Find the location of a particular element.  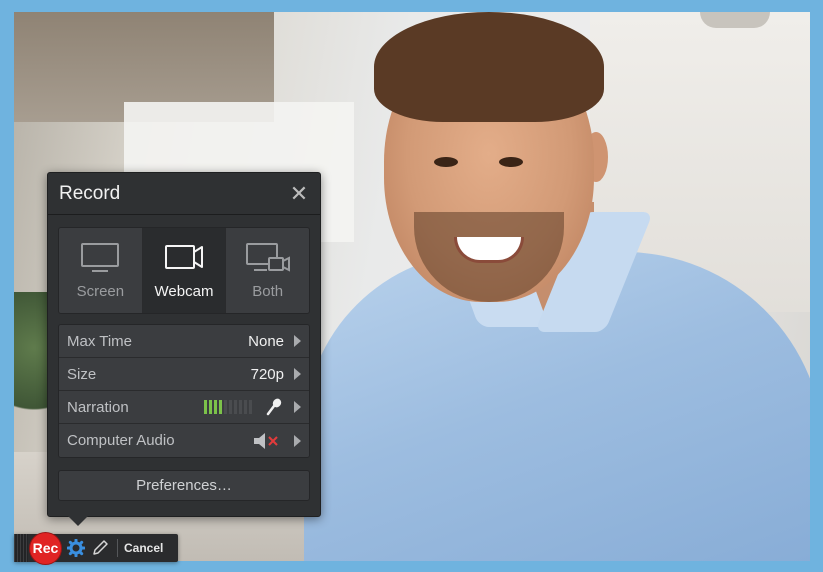

toolbar-divider is located at coordinates (117, 548).